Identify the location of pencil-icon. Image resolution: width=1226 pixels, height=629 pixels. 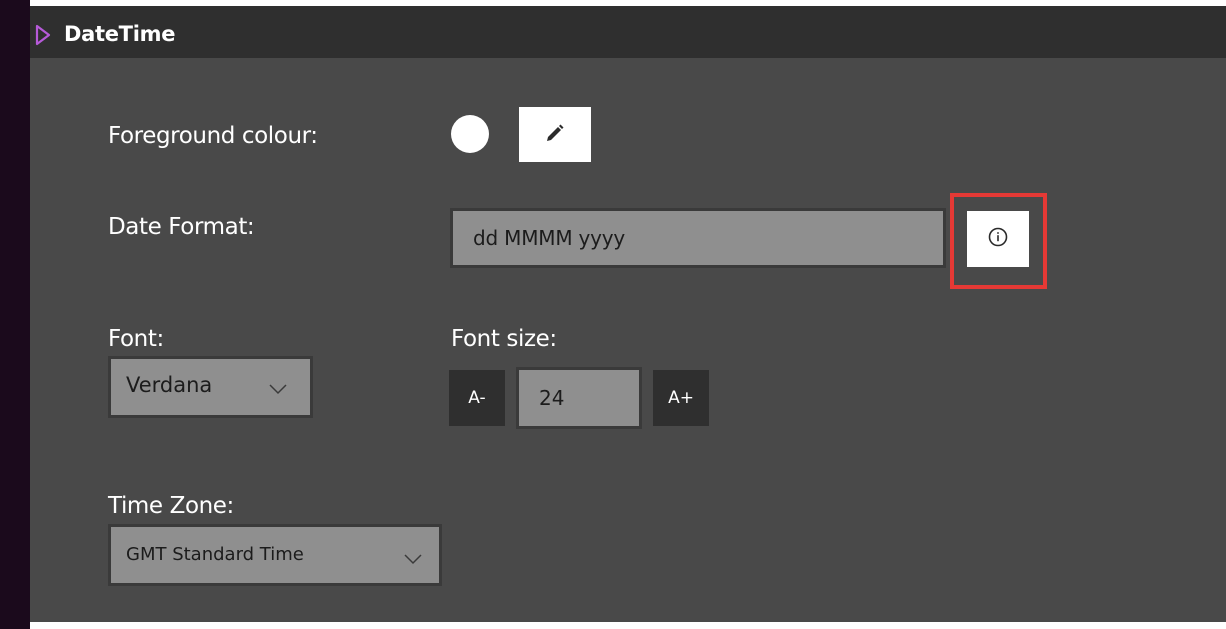
(555, 135).